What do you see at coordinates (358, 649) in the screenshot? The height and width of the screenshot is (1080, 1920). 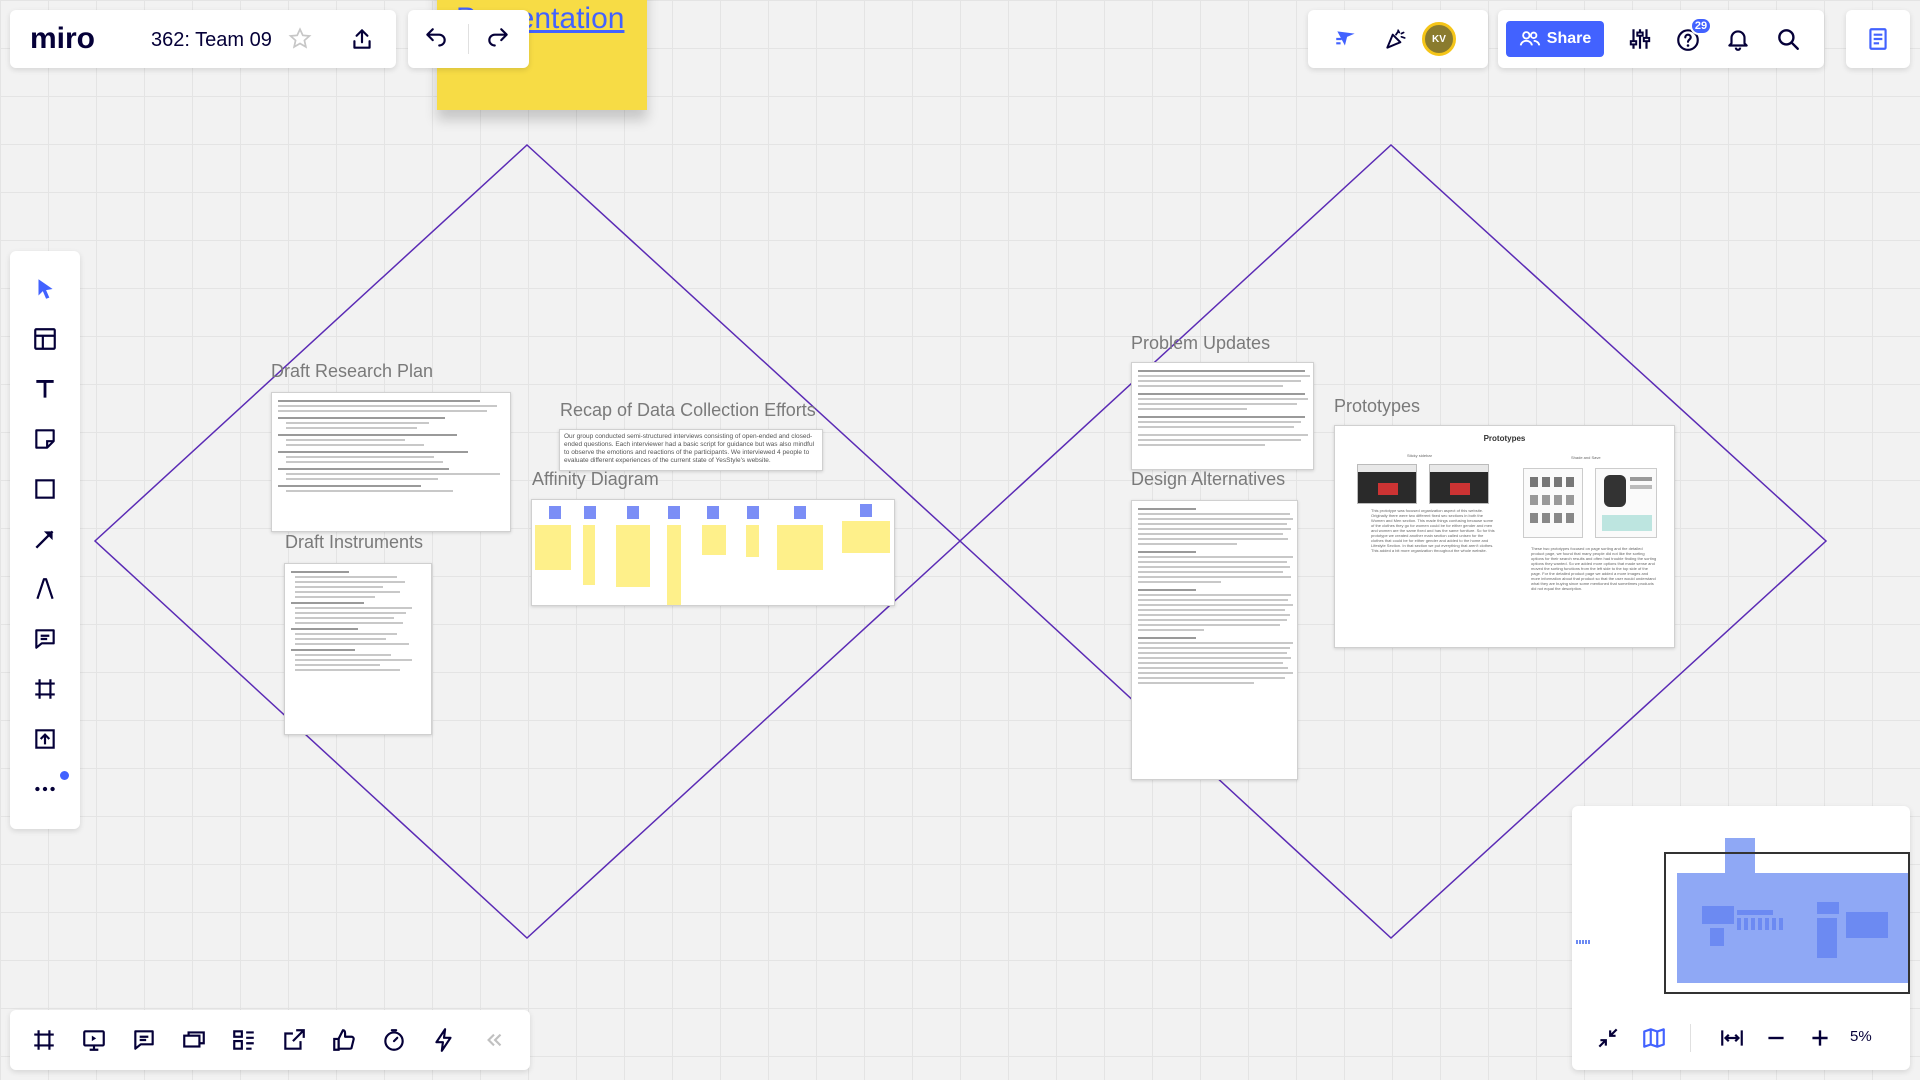 I see `draft-instruments-doc` at bounding box center [358, 649].